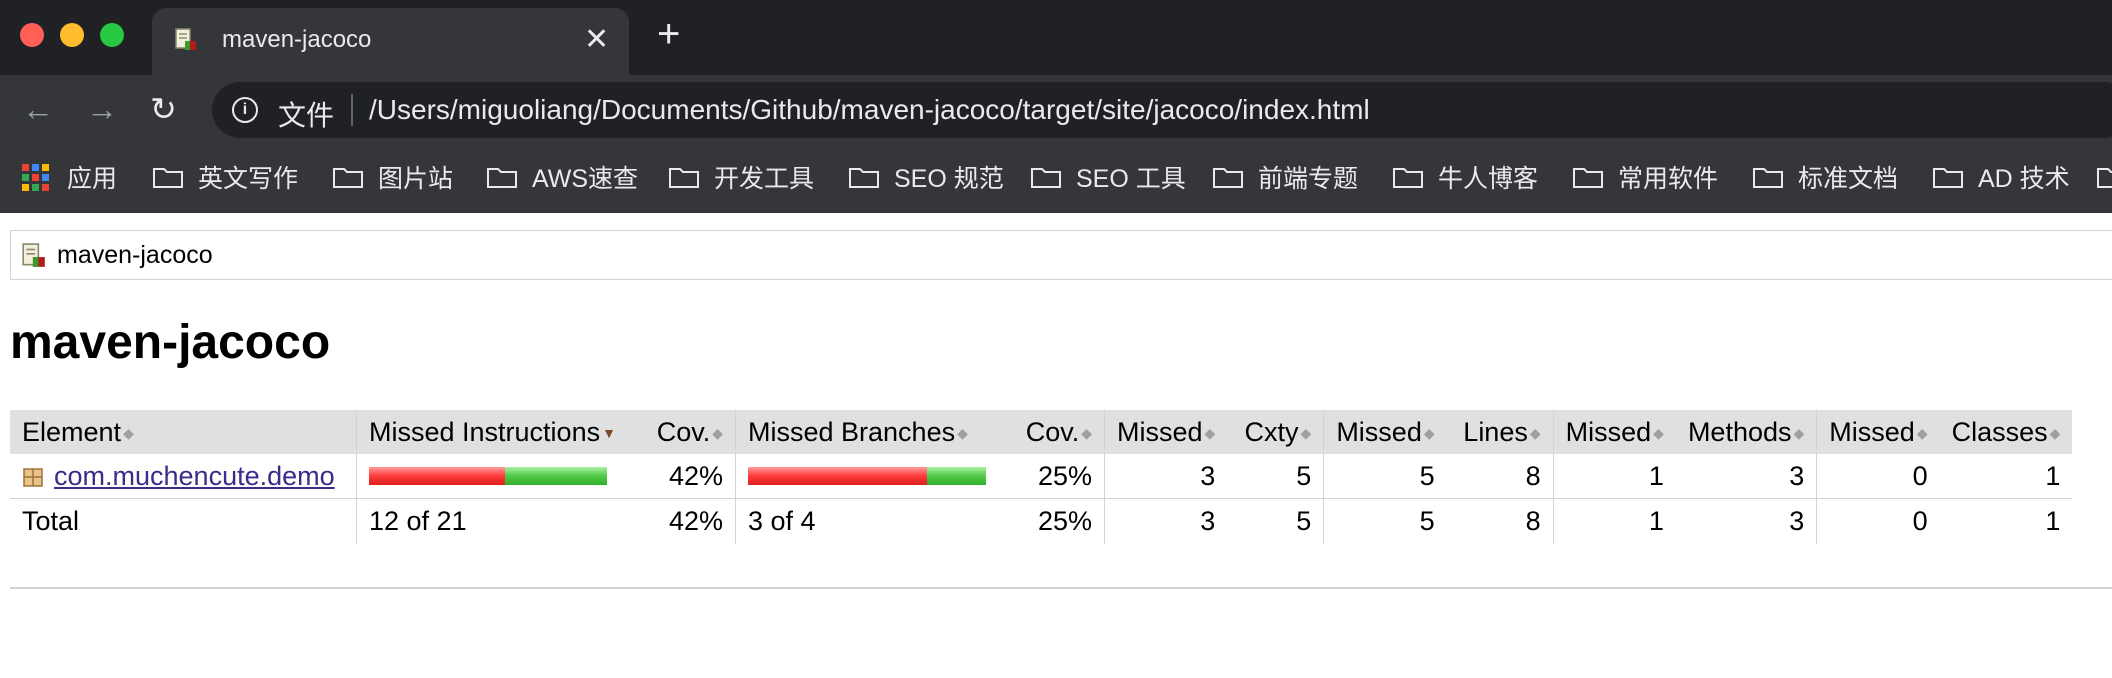 The height and width of the screenshot is (678, 2112). I want to click on header-missed-methods: Missed ◆, so click(1614, 432).